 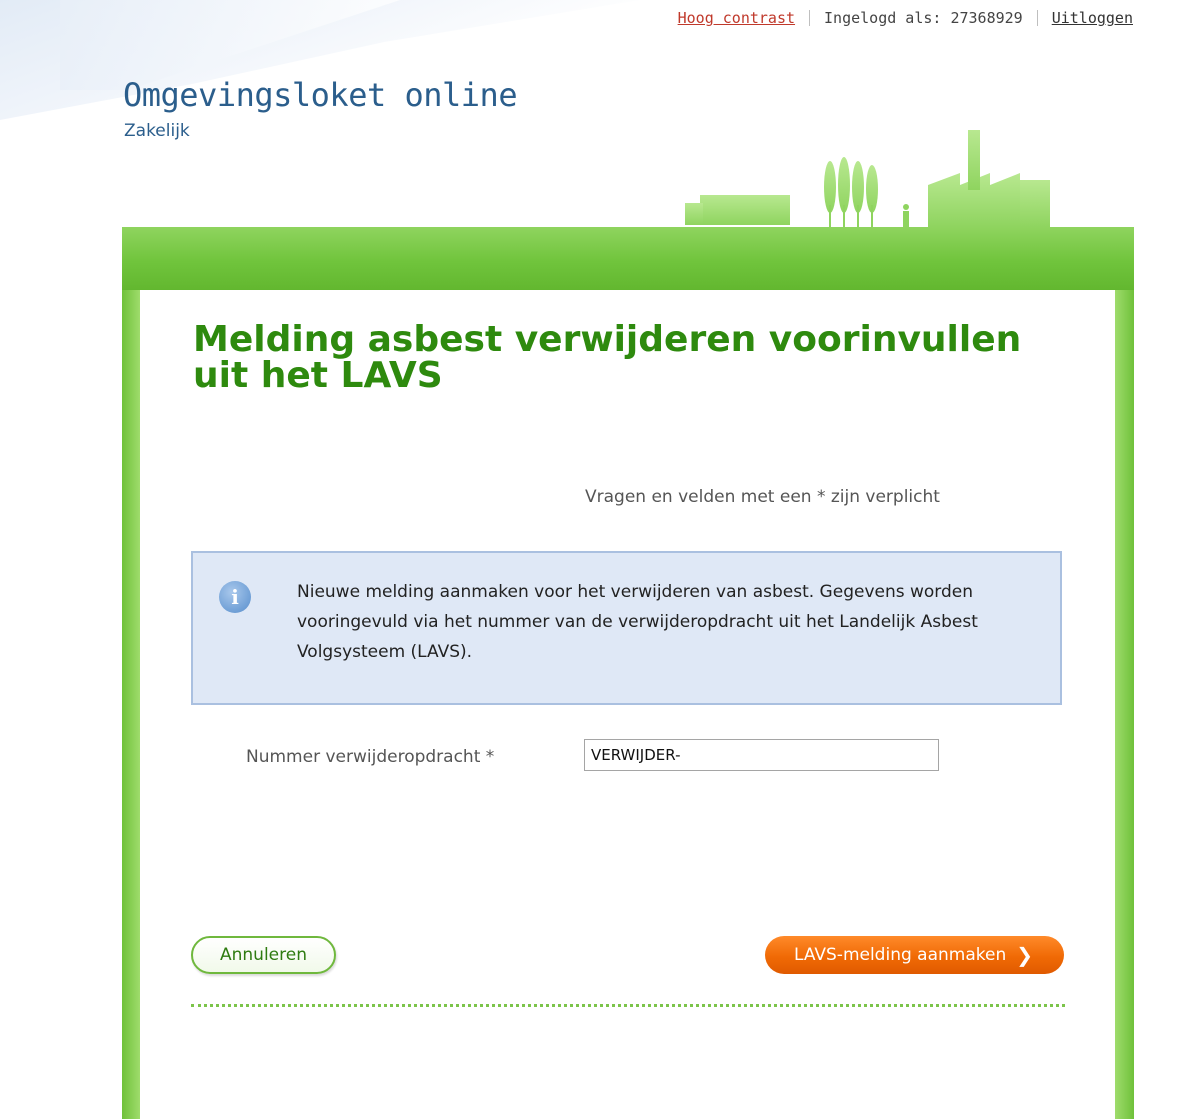 What do you see at coordinates (628, 1005) in the screenshot?
I see `section-divider` at bounding box center [628, 1005].